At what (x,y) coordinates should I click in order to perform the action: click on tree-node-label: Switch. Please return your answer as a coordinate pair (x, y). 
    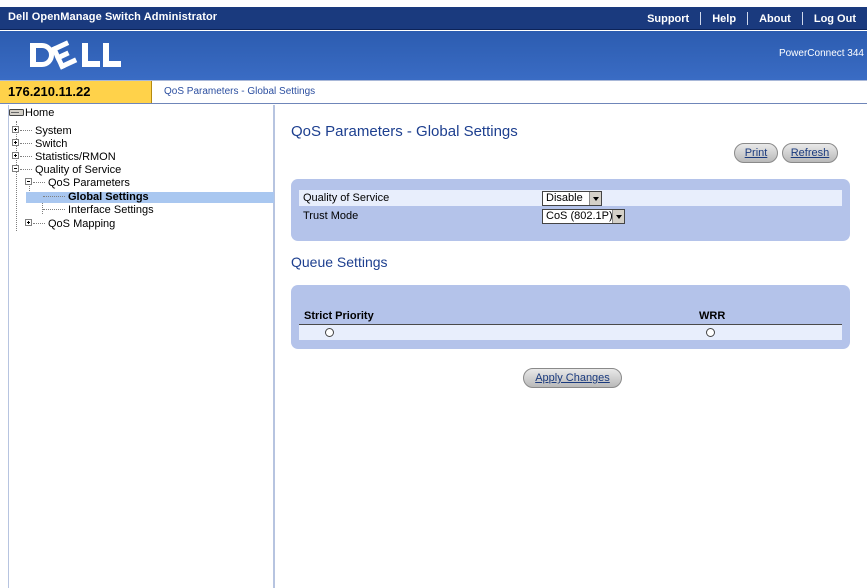
    Looking at the image, I should click on (51, 144).